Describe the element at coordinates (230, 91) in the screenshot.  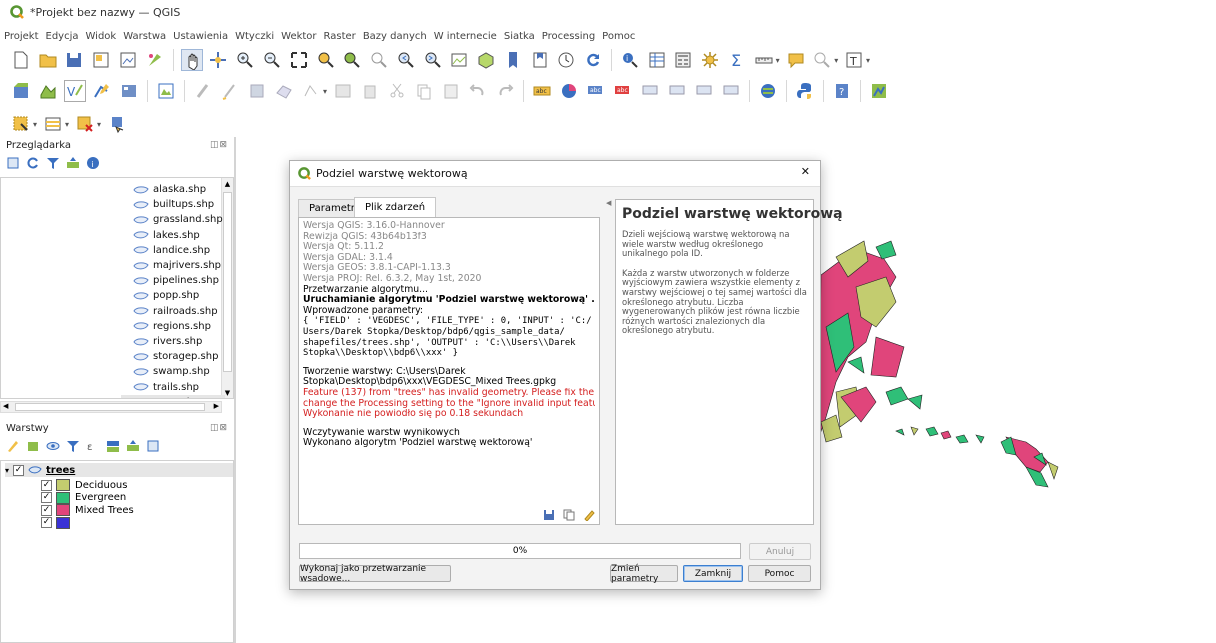
I see `toggle-editing-icon` at that location.